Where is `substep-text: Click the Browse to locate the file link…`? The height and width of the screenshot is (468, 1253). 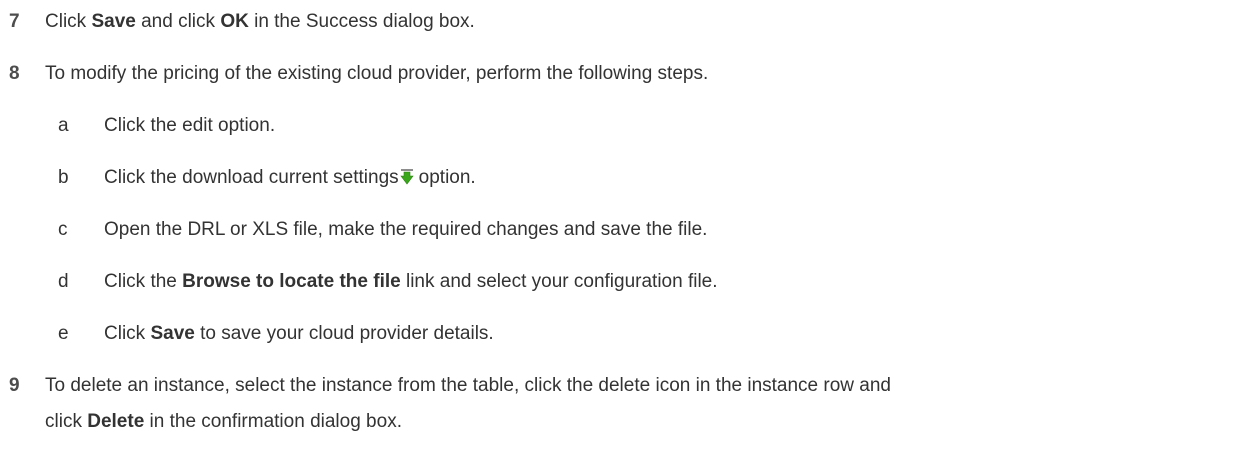
substep-text: Click the Browse to locate the file link… is located at coordinates (411, 281).